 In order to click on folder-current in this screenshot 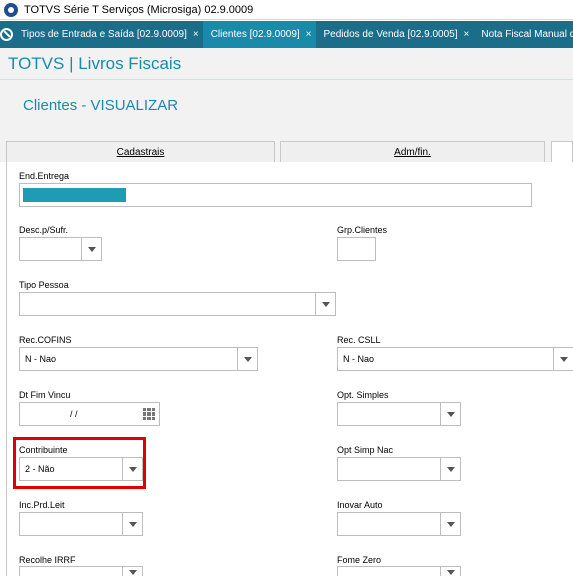, I will do `click(562, 151)`.